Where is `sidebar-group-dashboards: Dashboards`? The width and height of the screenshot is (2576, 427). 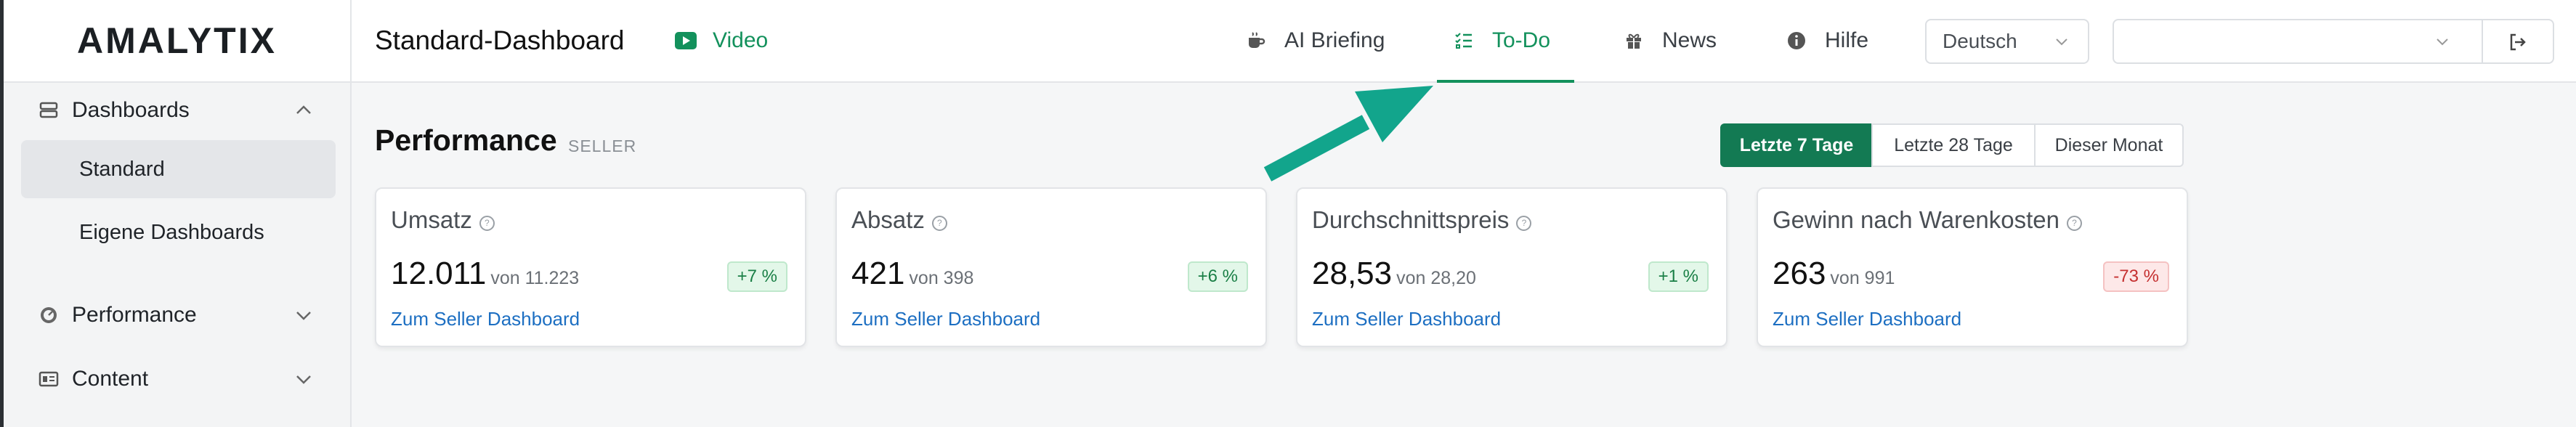
sidebar-group-dashboards: Dashboards is located at coordinates (177, 110).